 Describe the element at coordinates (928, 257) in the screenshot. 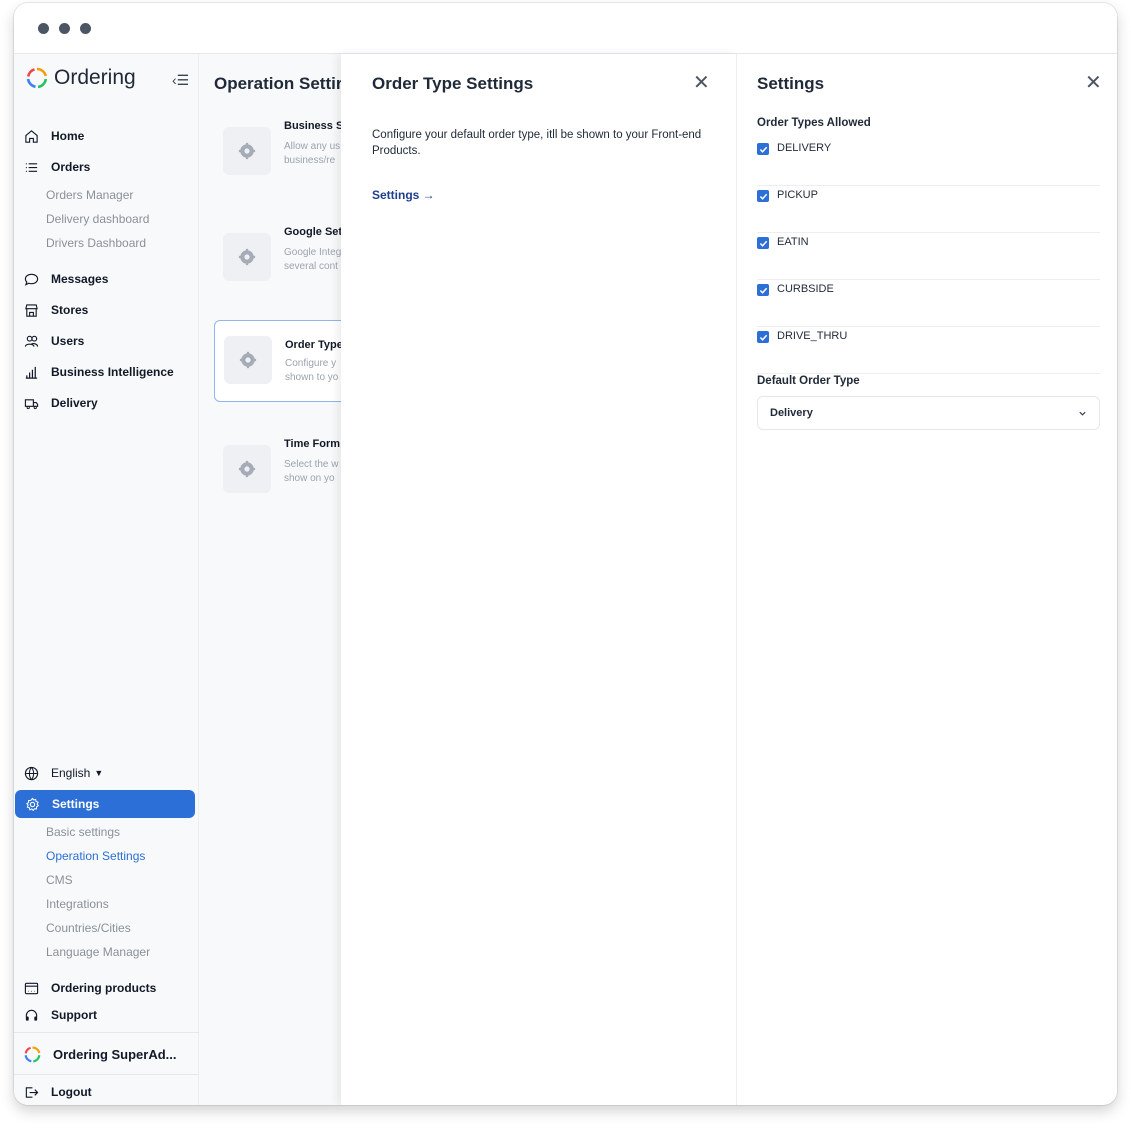

I see `order-type-row: EATIN` at that location.